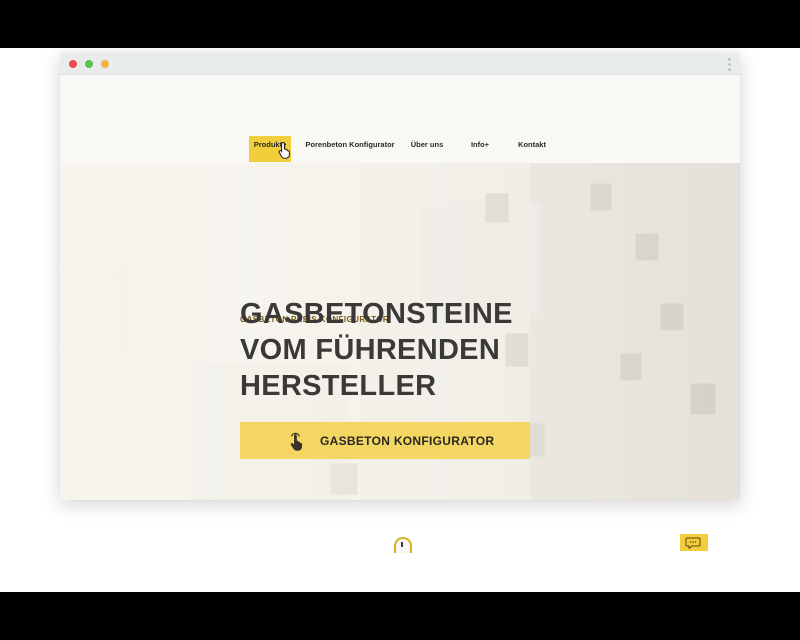 Image resolution: width=800 pixels, height=640 pixels. I want to click on chat-button, so click(694, 542).